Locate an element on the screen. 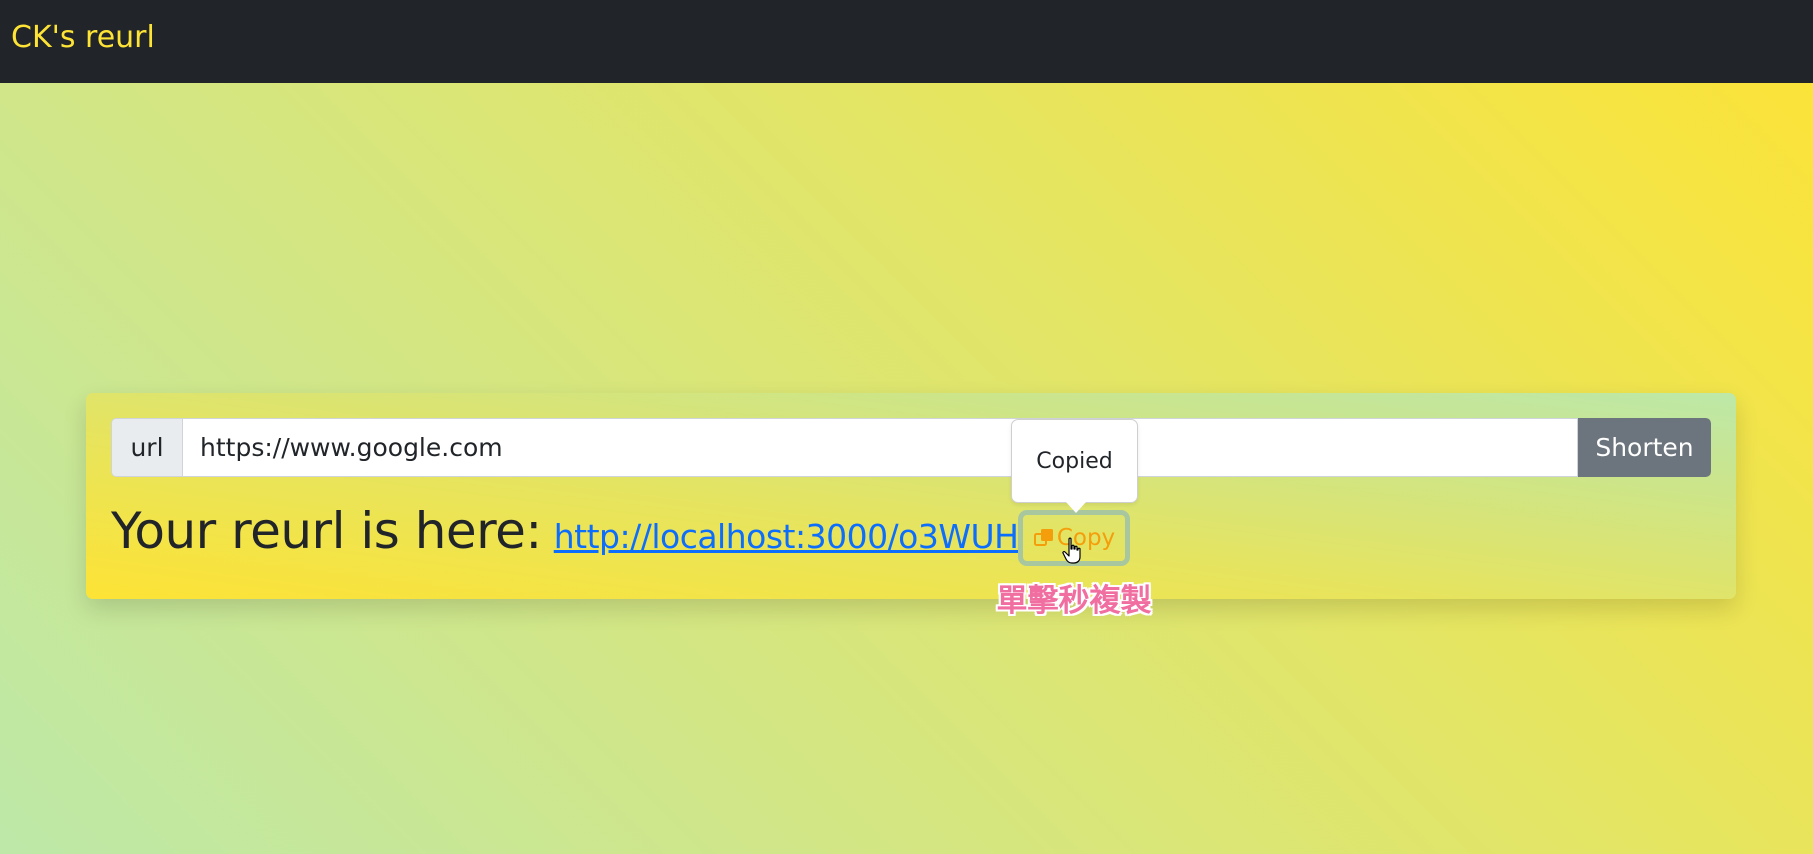 This screenshot has width=1813, height=854. url-input-group: url Shorten is located at coordinates (911, 447).